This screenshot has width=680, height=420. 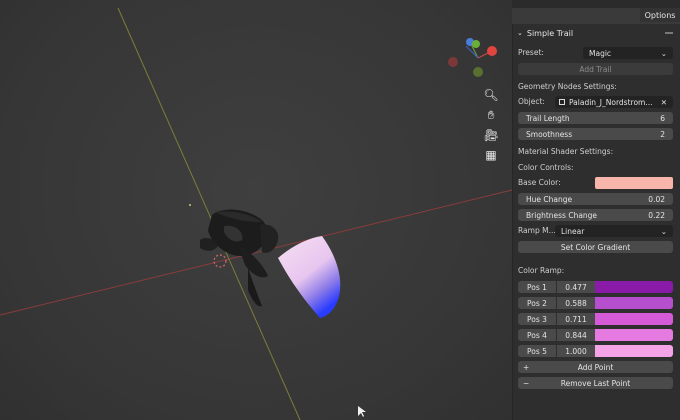 What do you see at coordinates (549, 199) in the screenshot?
I see `hue-change-label: Hue Change` at bounding box center [549, 199].